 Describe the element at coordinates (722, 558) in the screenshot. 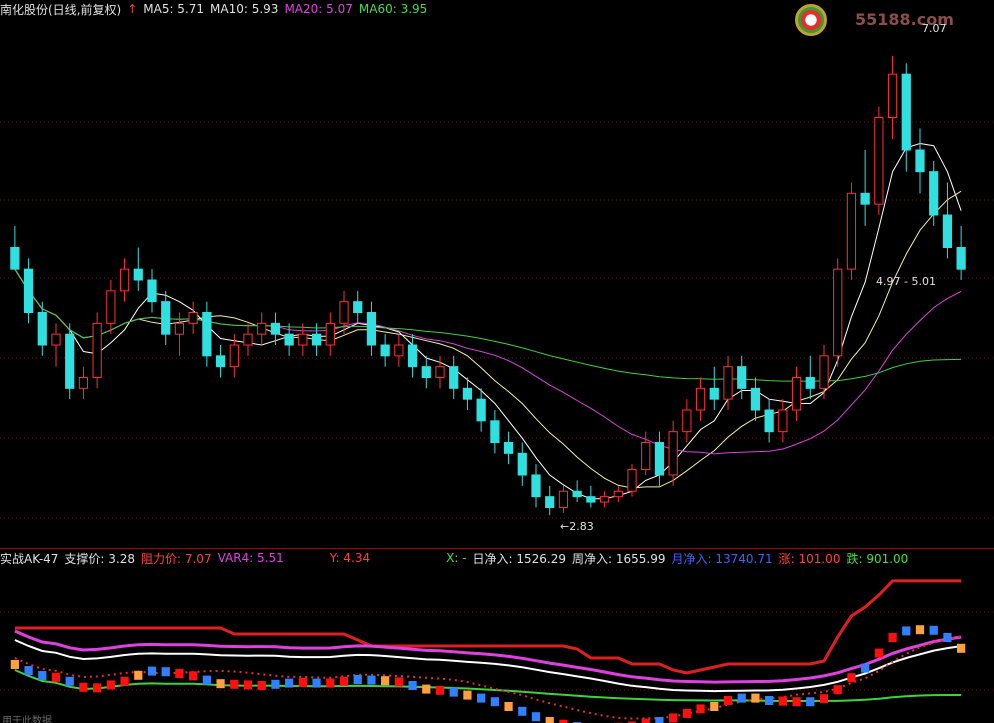

I see `monthly-net-inflow: 月净入: 13740.71` at that location.